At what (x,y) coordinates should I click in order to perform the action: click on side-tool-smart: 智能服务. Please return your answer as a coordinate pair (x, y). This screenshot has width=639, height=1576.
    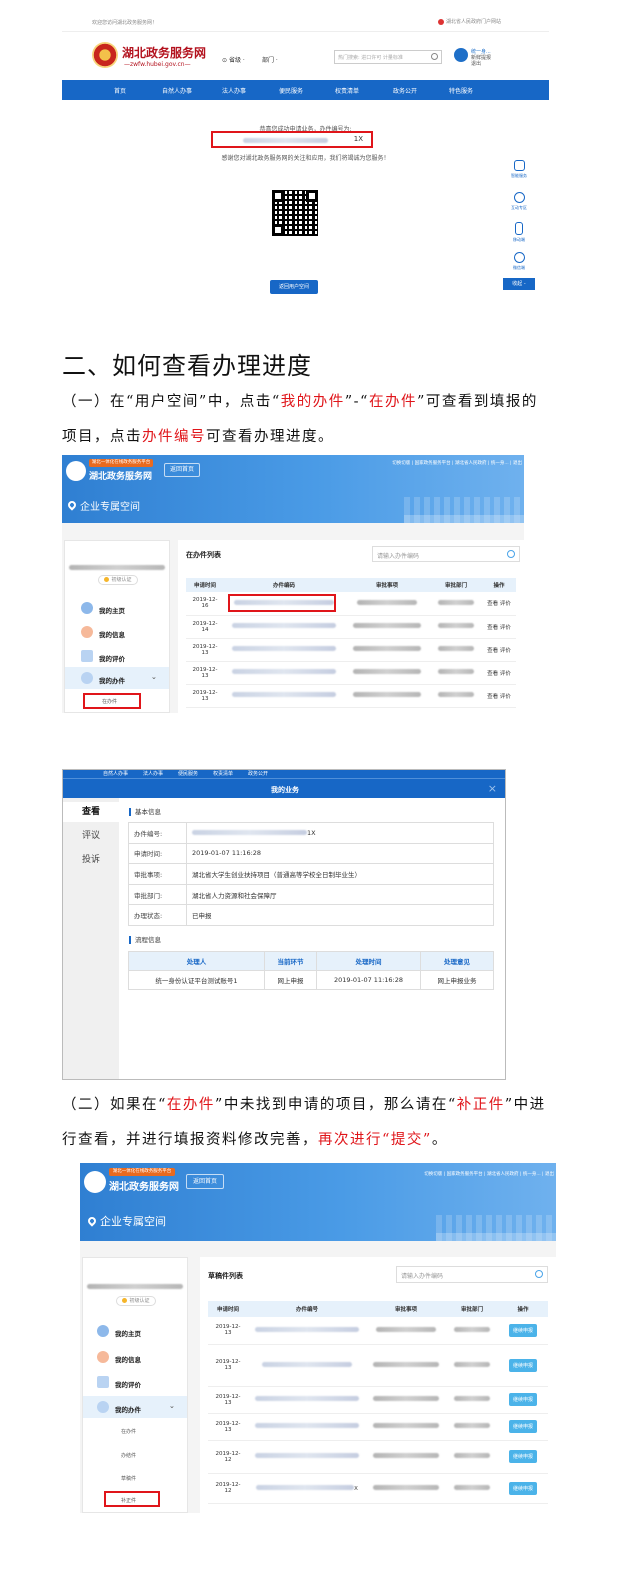
    Looking at the image, I should click on (519, 169).